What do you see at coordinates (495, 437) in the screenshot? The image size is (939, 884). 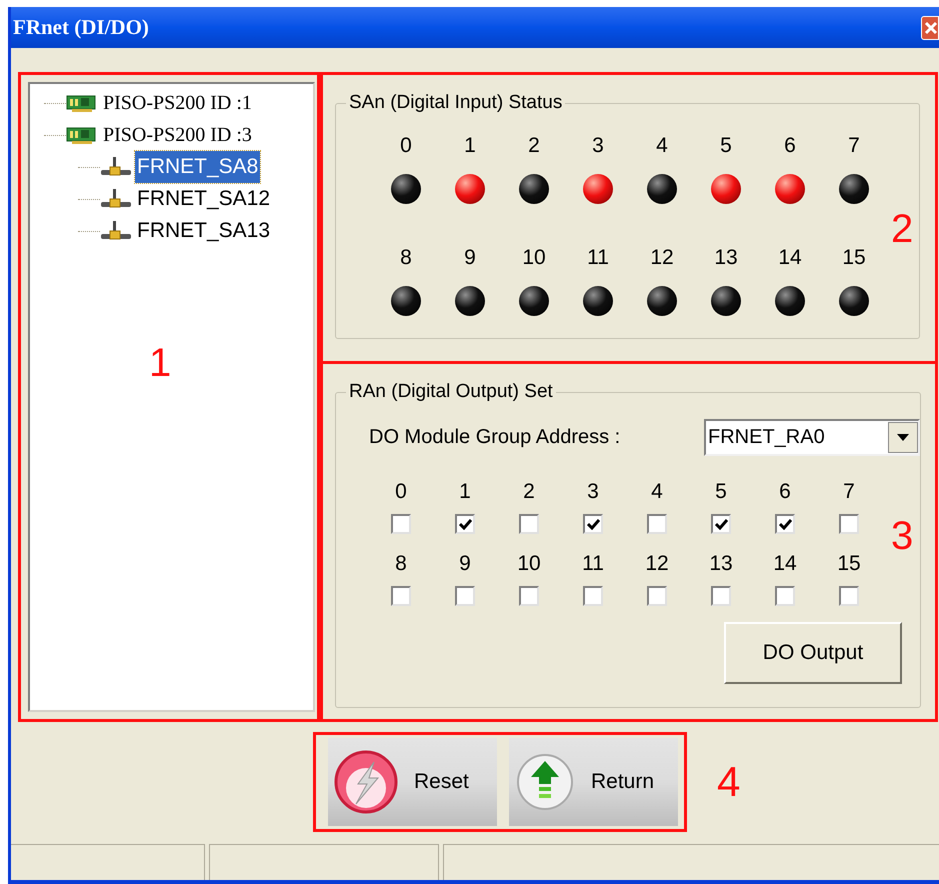 I see `field-label: DO Module Group Address :` at bounding box center [495, 437].